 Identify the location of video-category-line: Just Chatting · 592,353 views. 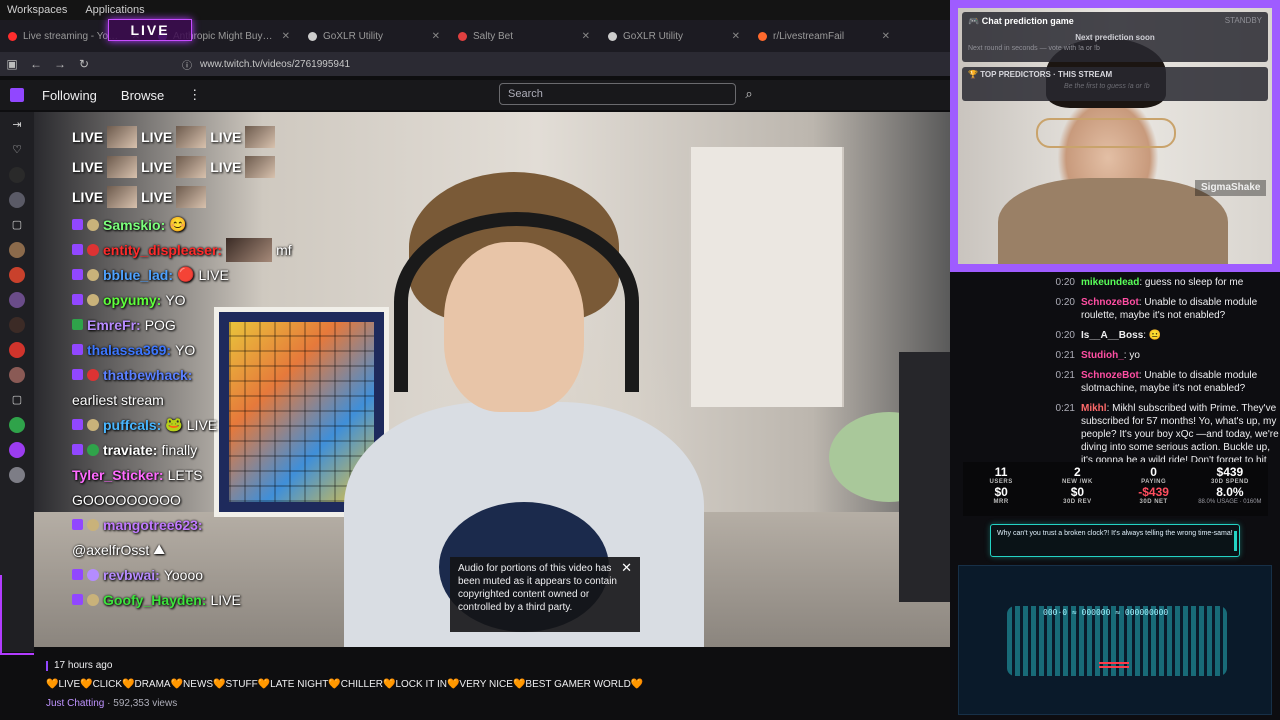
(112, 703).